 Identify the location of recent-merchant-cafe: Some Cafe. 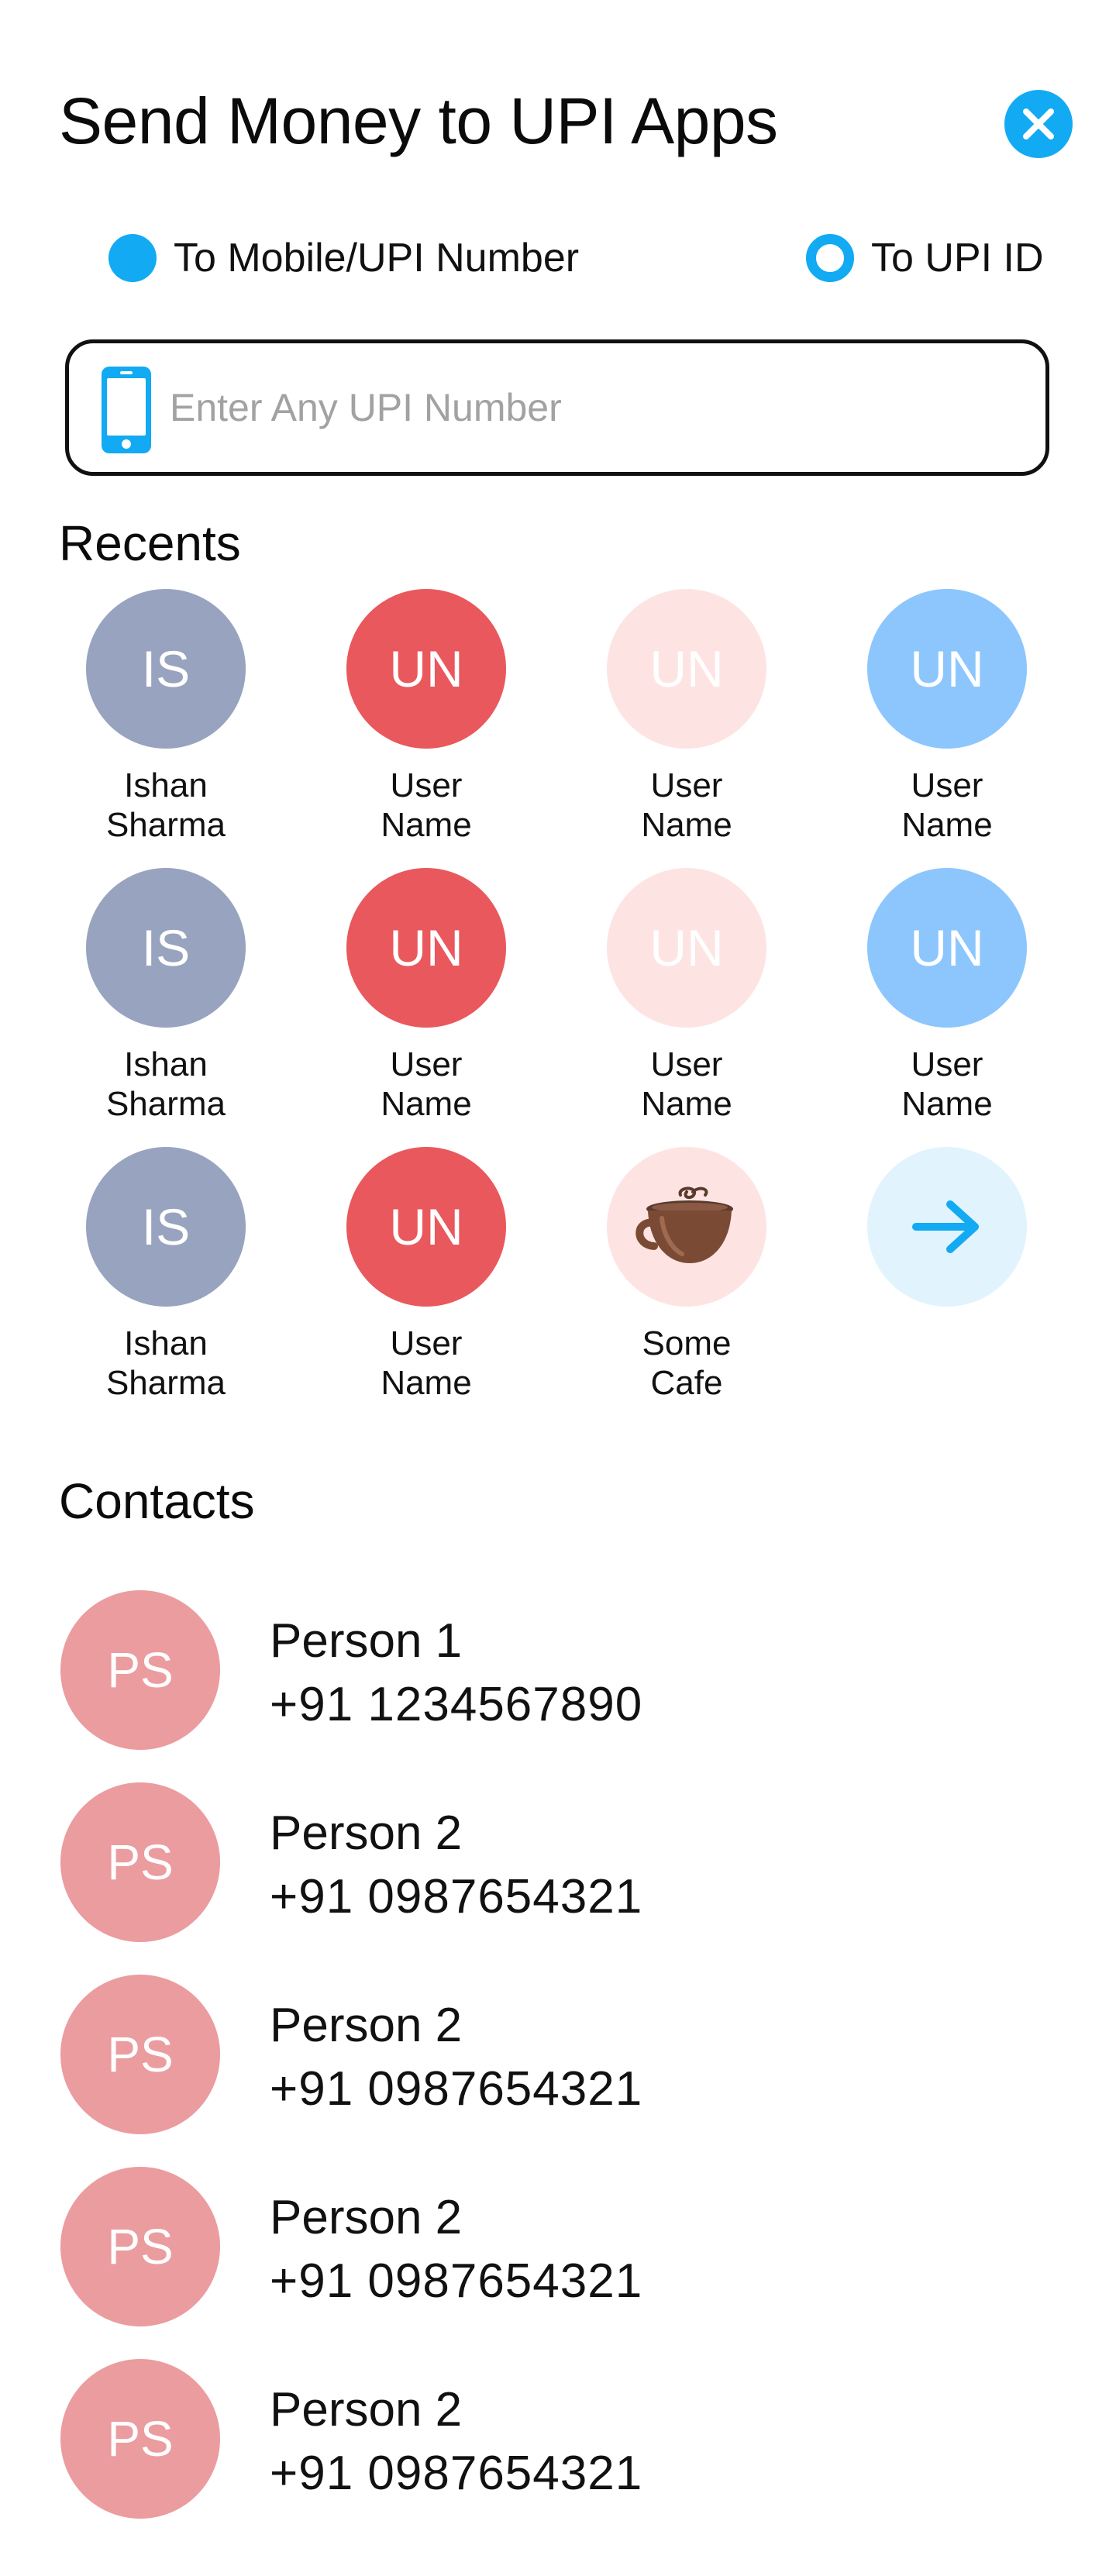
(686, 1275).